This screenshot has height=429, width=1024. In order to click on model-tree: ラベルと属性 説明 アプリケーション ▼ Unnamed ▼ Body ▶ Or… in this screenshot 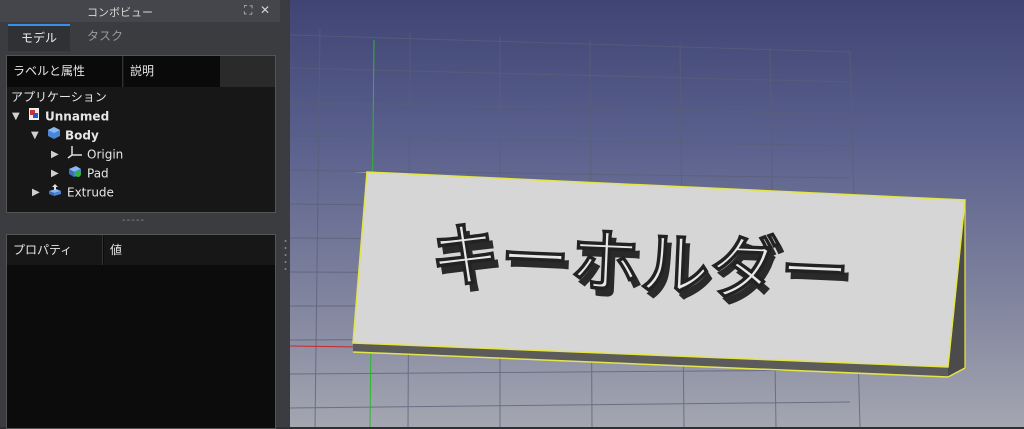, I will do `click(141, 134)`.